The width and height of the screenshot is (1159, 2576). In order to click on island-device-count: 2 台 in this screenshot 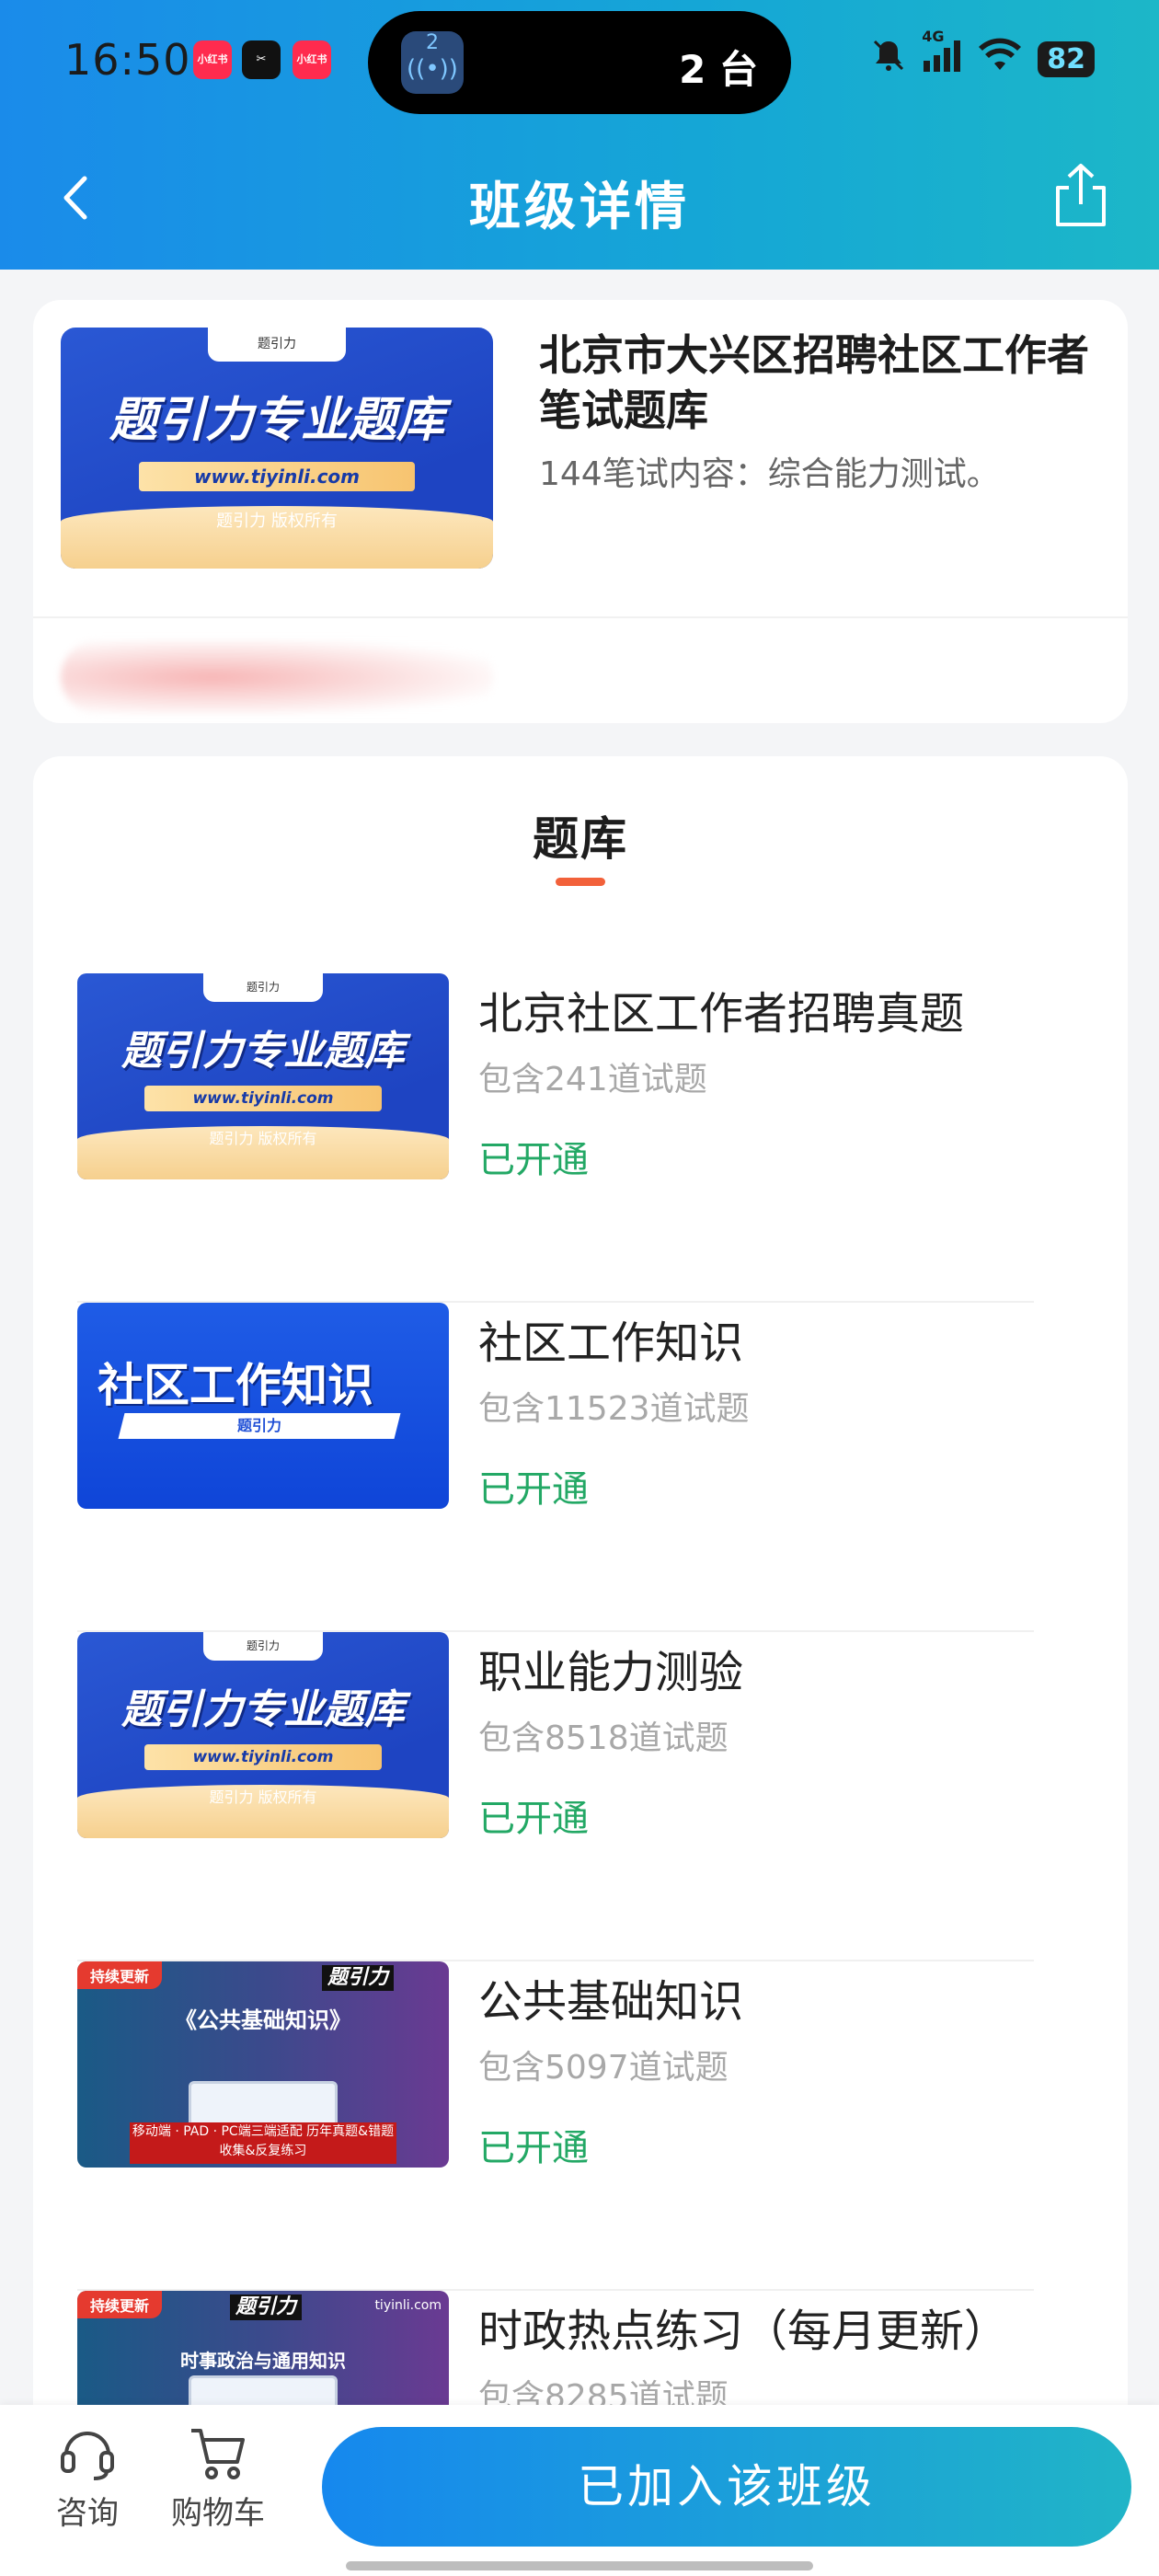, I will do `click(718, 69)`.